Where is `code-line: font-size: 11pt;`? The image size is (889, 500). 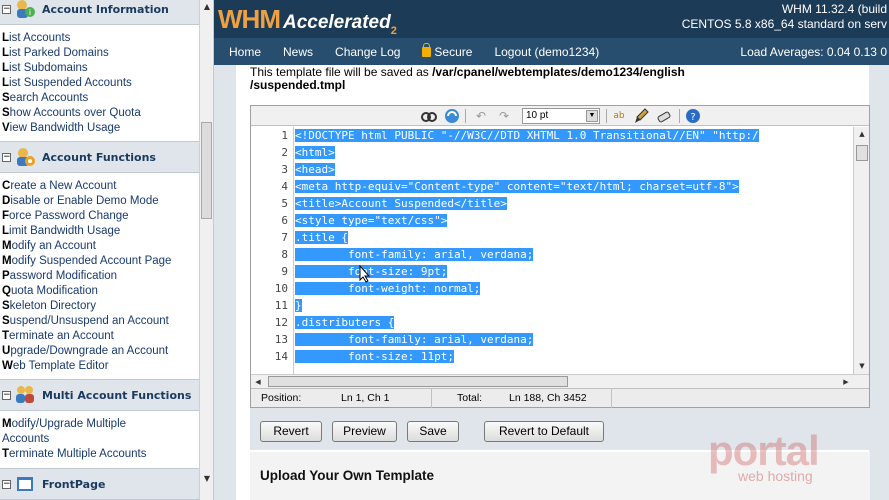
code-line: font-size: 11pt; is located at coordinates (574, 356).